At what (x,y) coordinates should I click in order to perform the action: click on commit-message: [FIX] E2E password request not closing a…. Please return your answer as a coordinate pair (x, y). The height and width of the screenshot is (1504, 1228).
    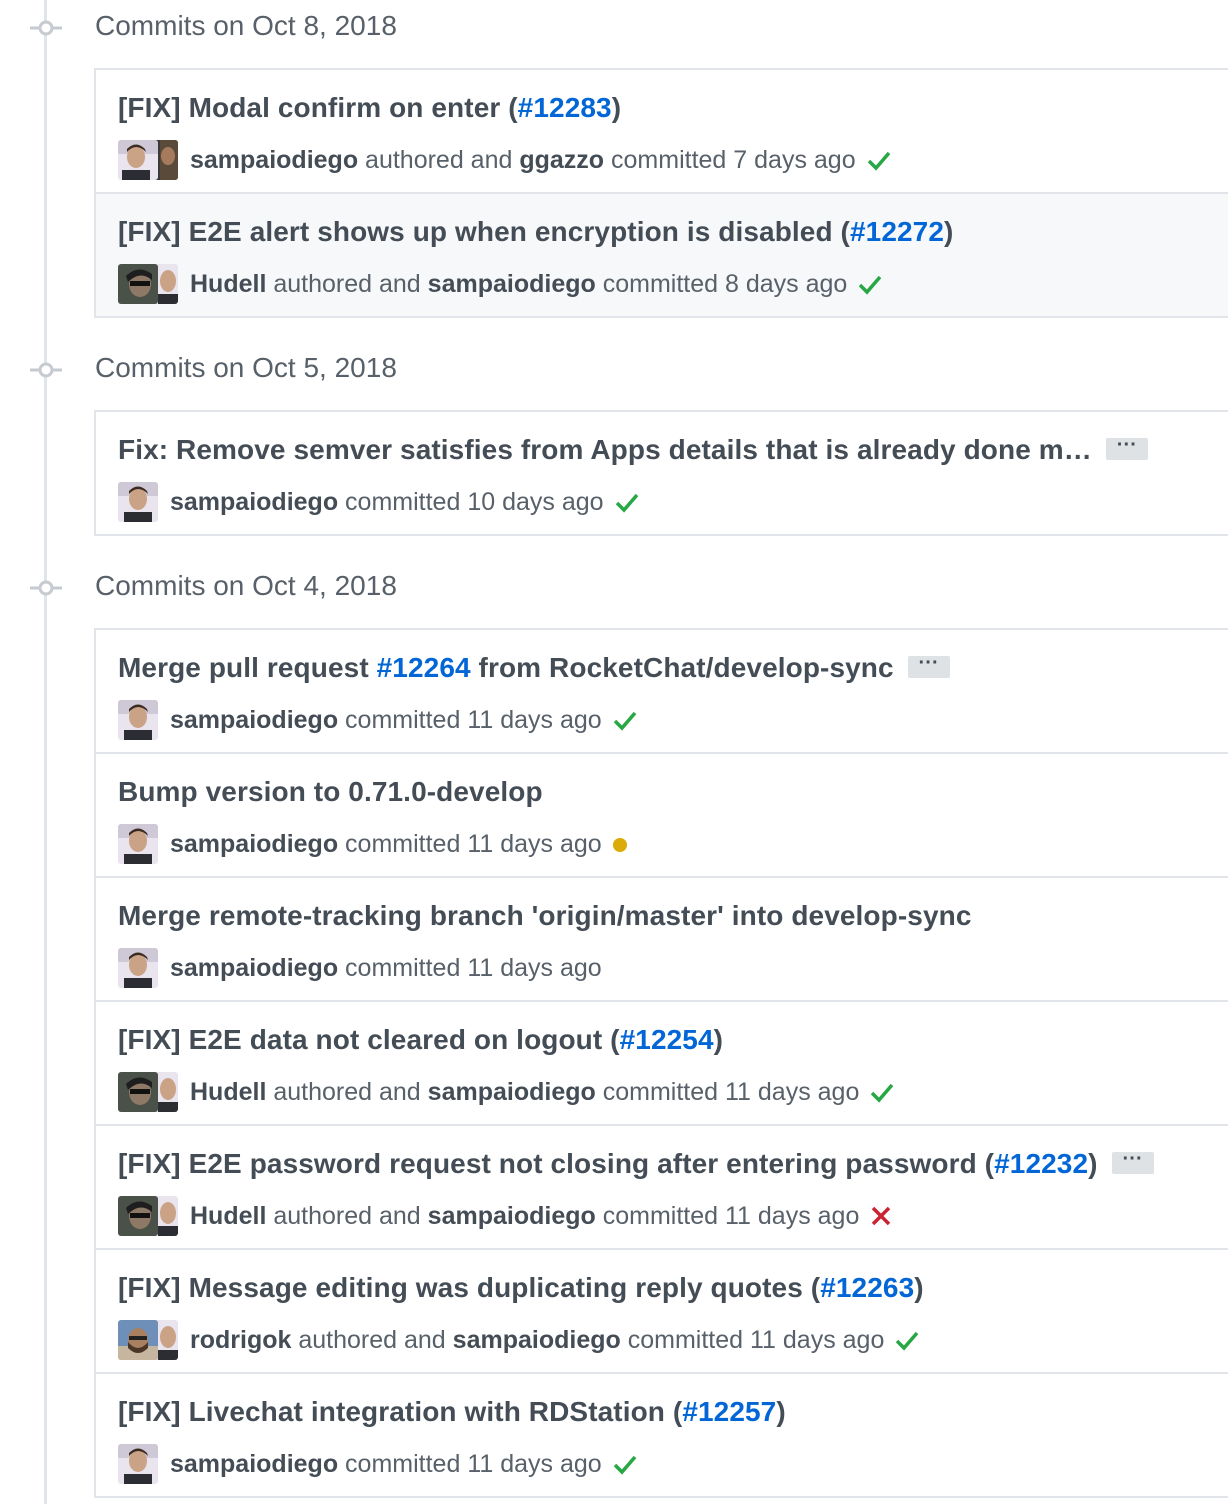
    Looking at the image, I should click on (556, 1163).